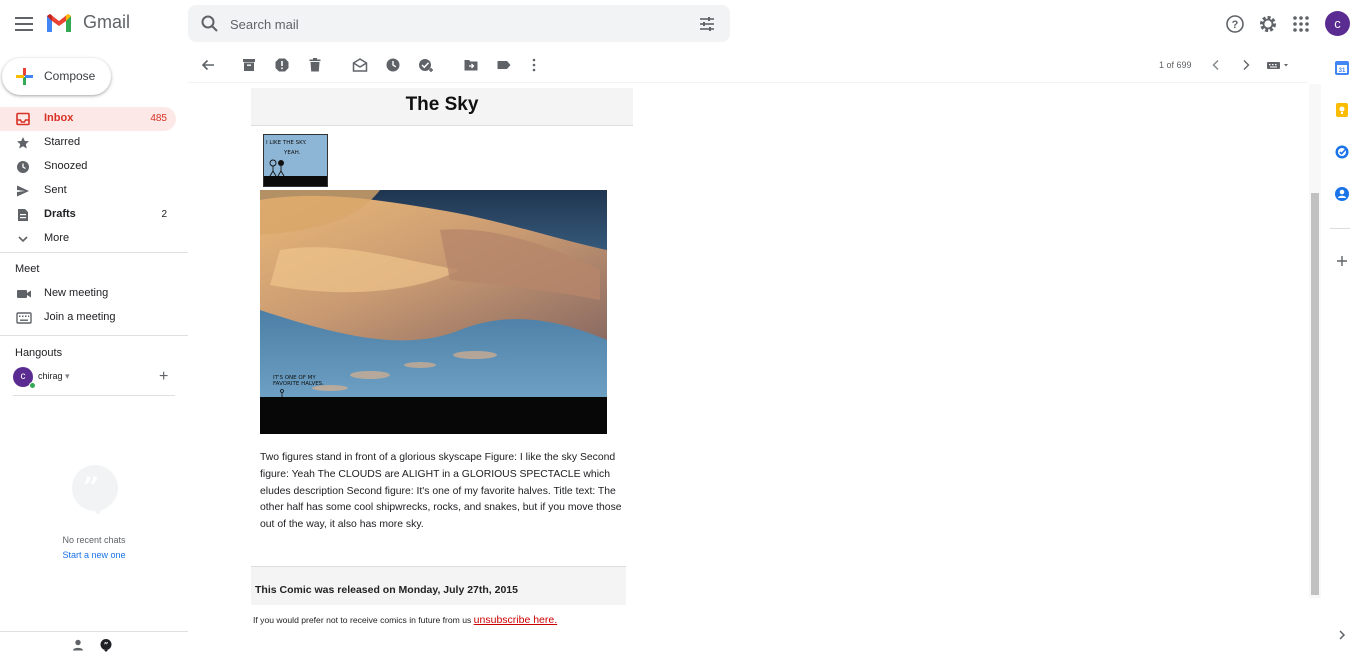  I want to click on input-tools-keyboard-icon, so click(1279, 65).